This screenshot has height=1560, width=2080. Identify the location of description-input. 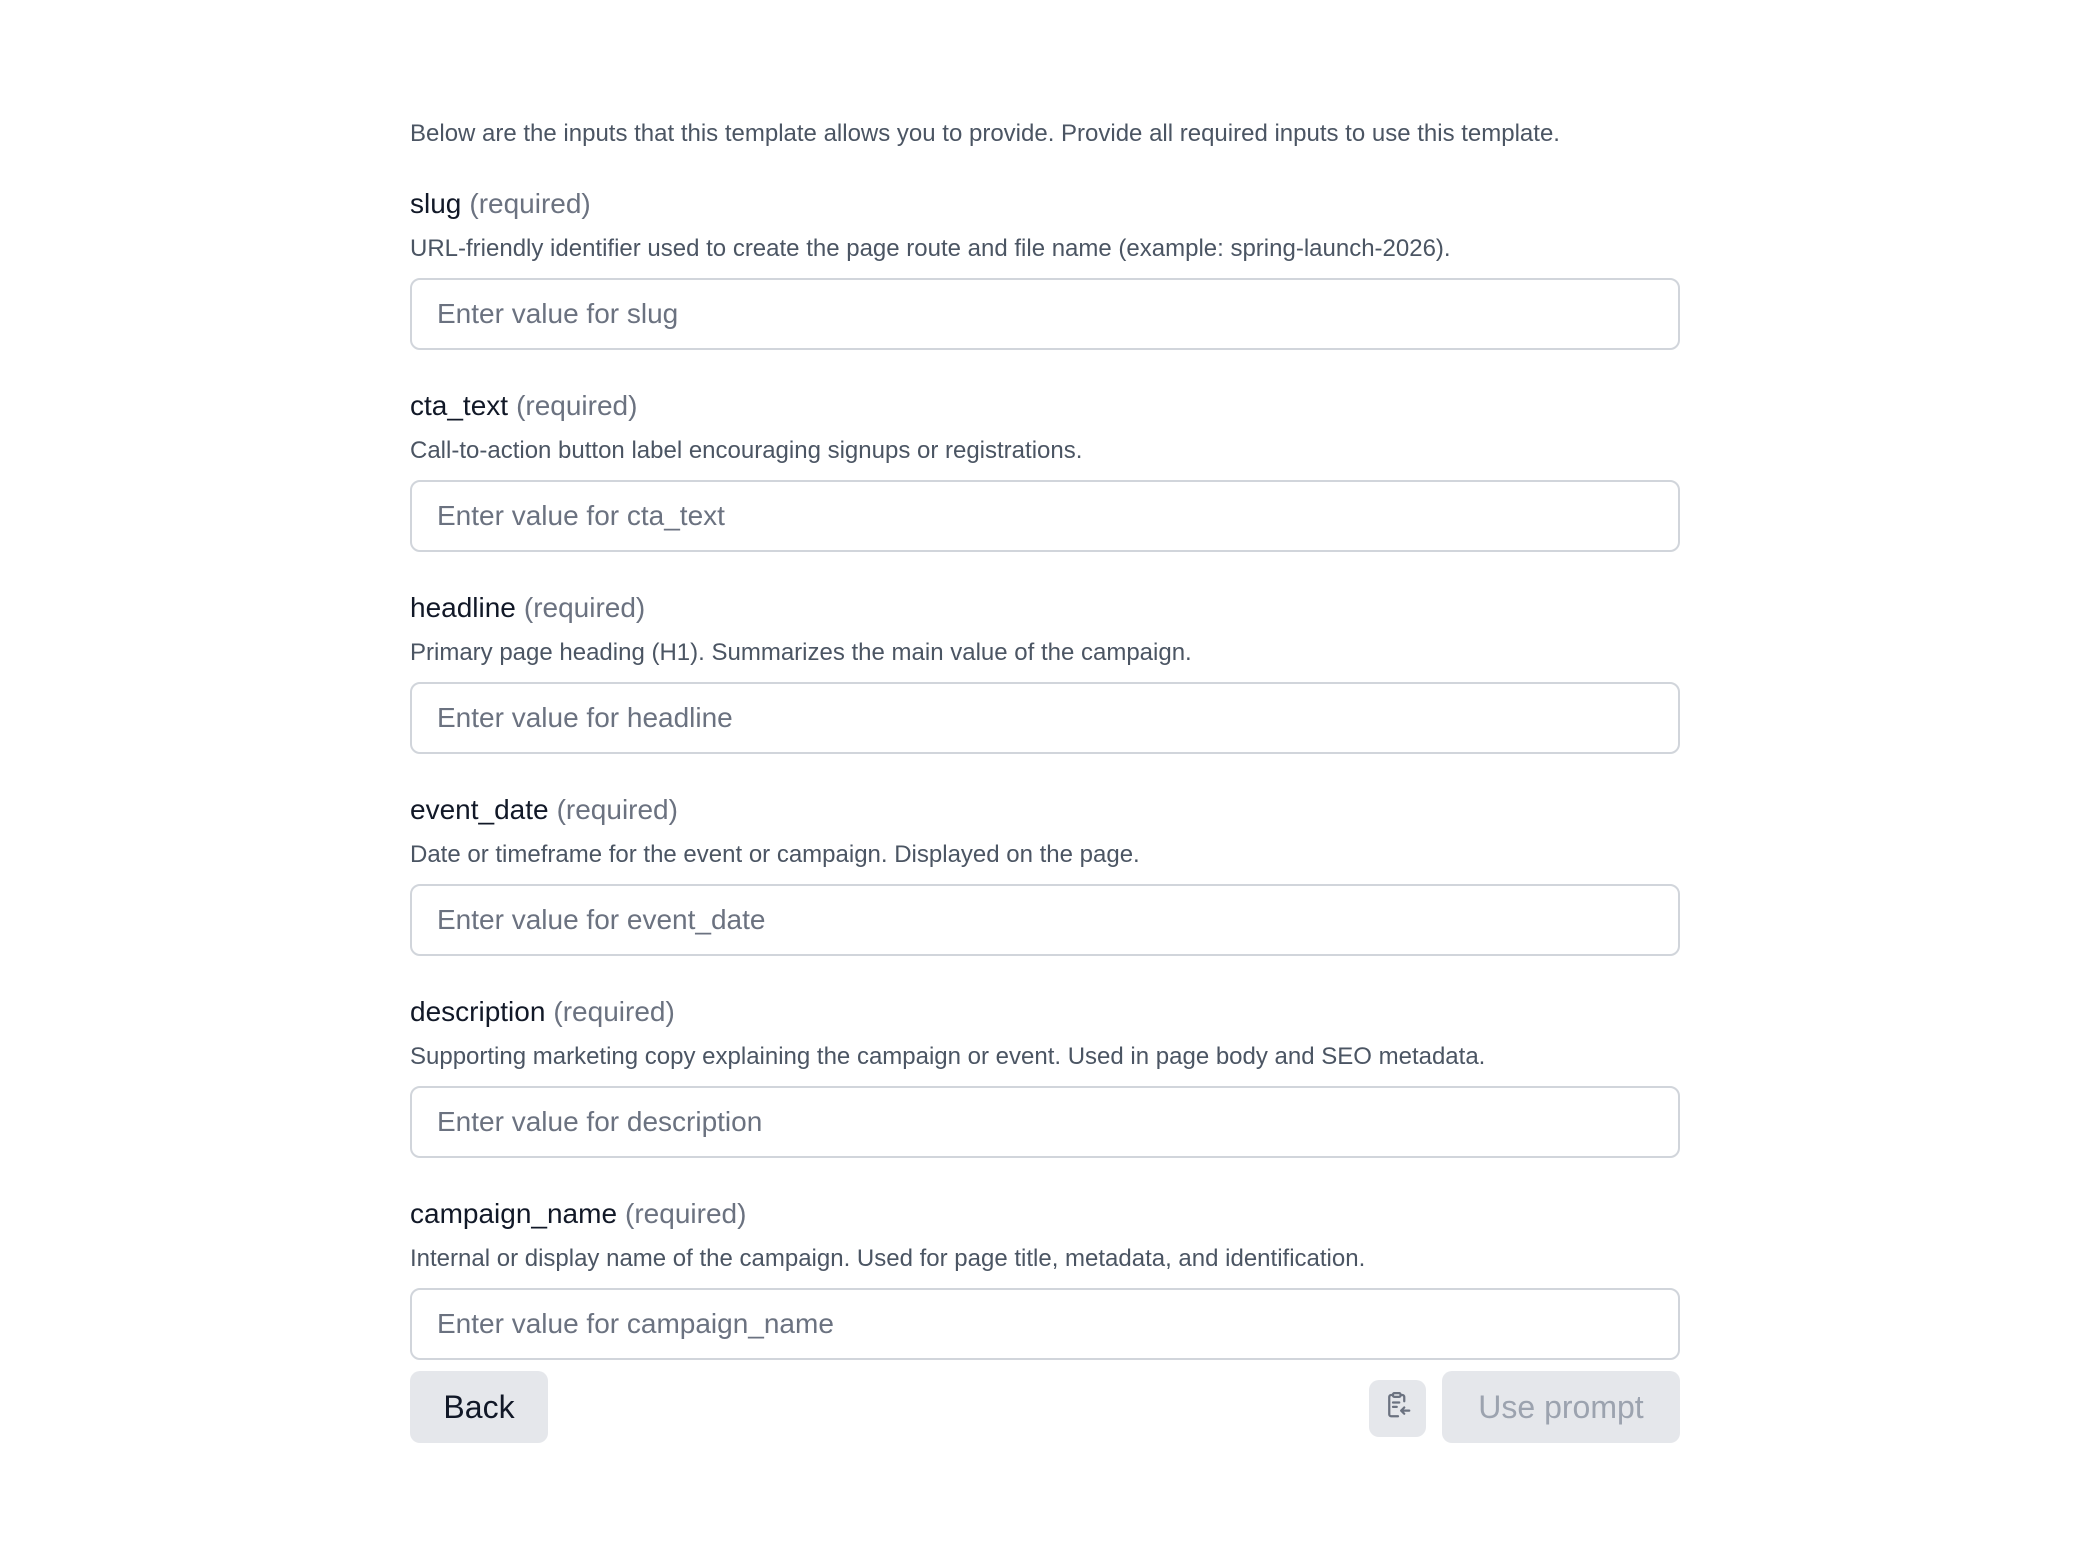
(1045, 1122).